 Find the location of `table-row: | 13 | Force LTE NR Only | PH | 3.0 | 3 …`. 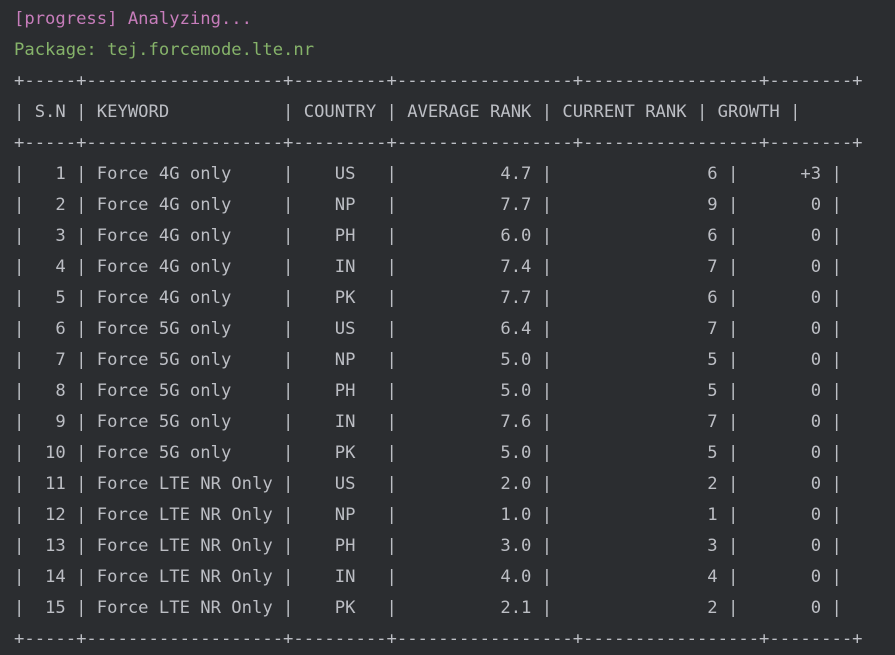

table-row: | 13 | Force LTE NR Only | PH | 3.0 | 3 … is located at coordinates (428, 546).